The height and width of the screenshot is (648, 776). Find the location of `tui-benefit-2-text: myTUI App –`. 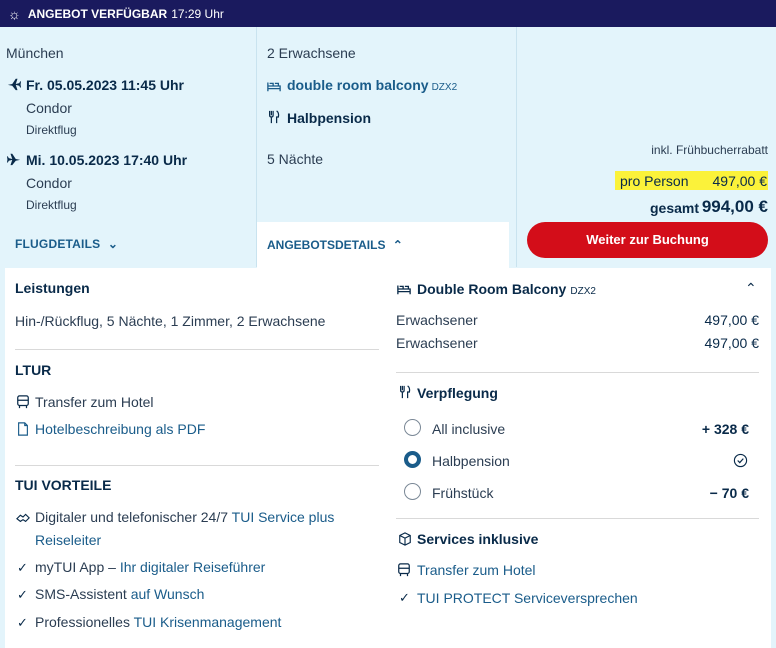

tui-benefit-2-text: myTUI App – is located at coordinates (77, 567).